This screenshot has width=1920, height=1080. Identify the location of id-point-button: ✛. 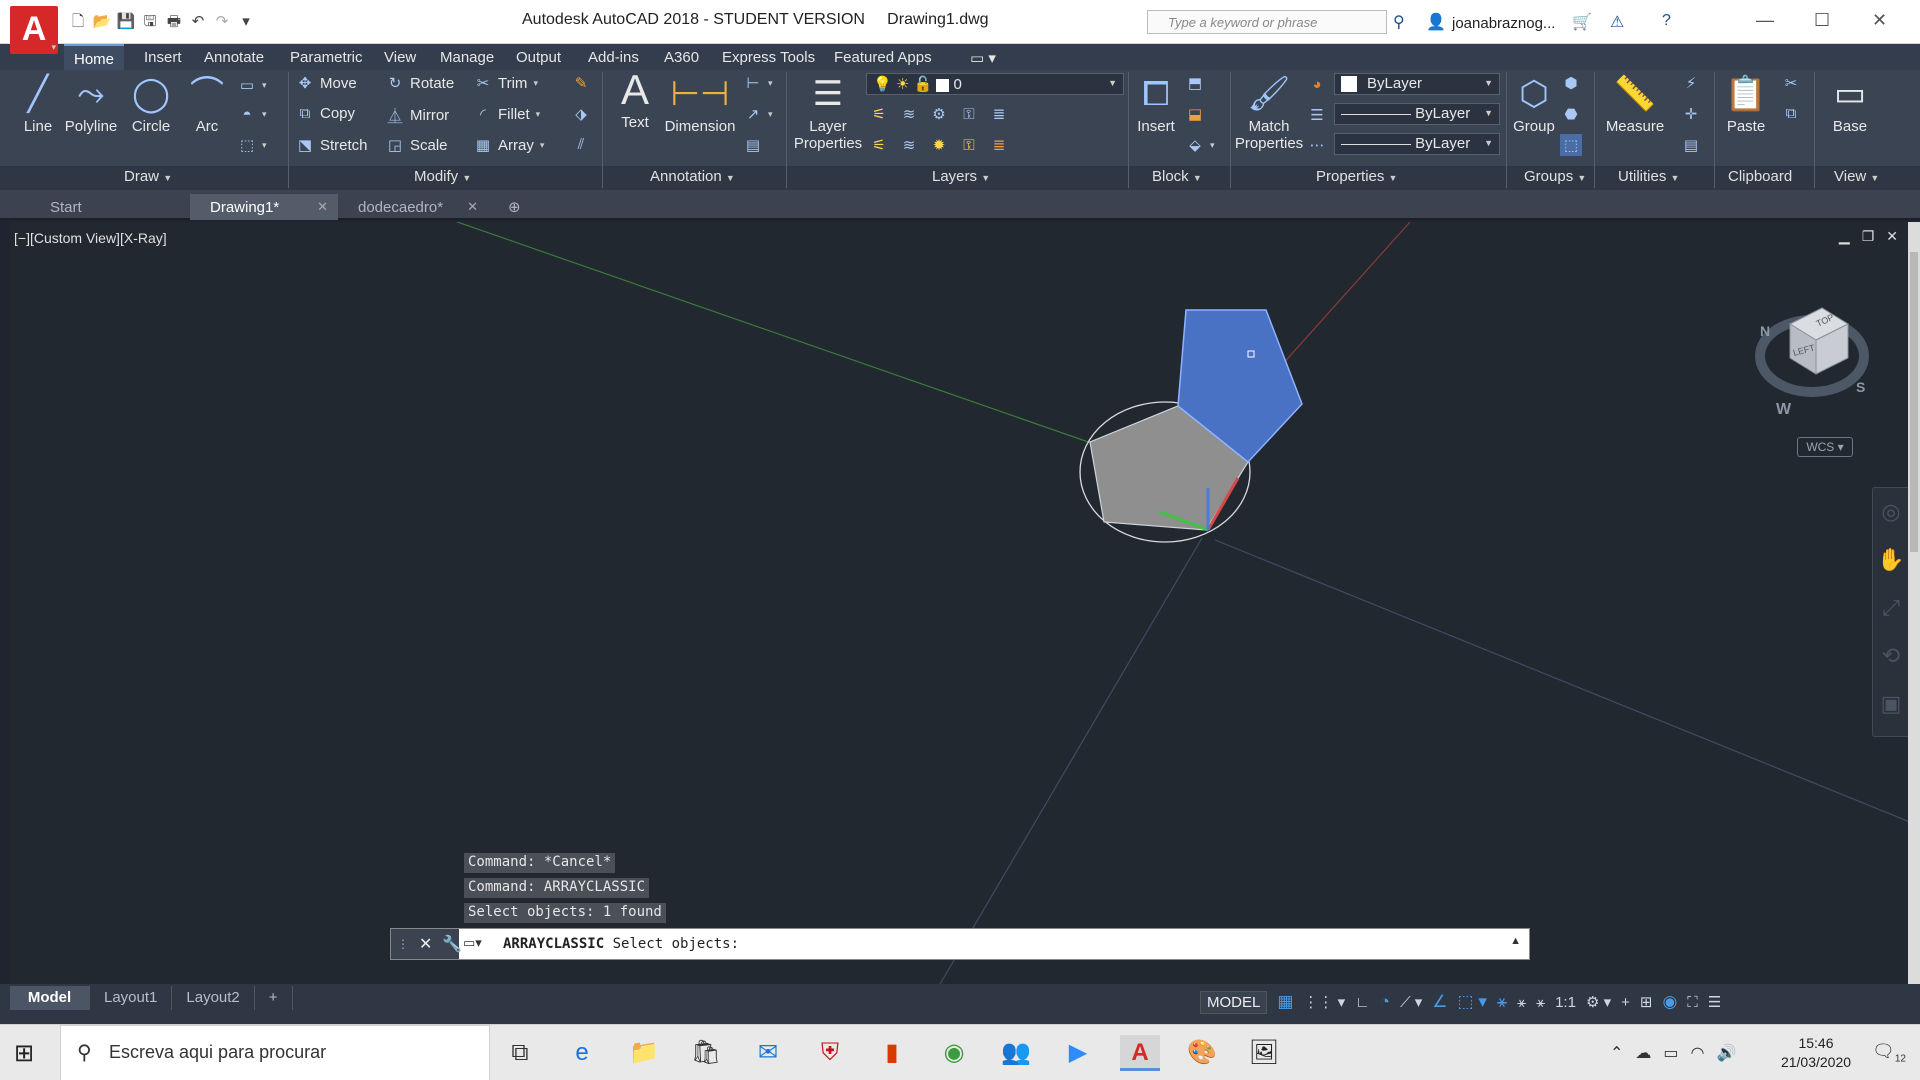
(1691, 114).